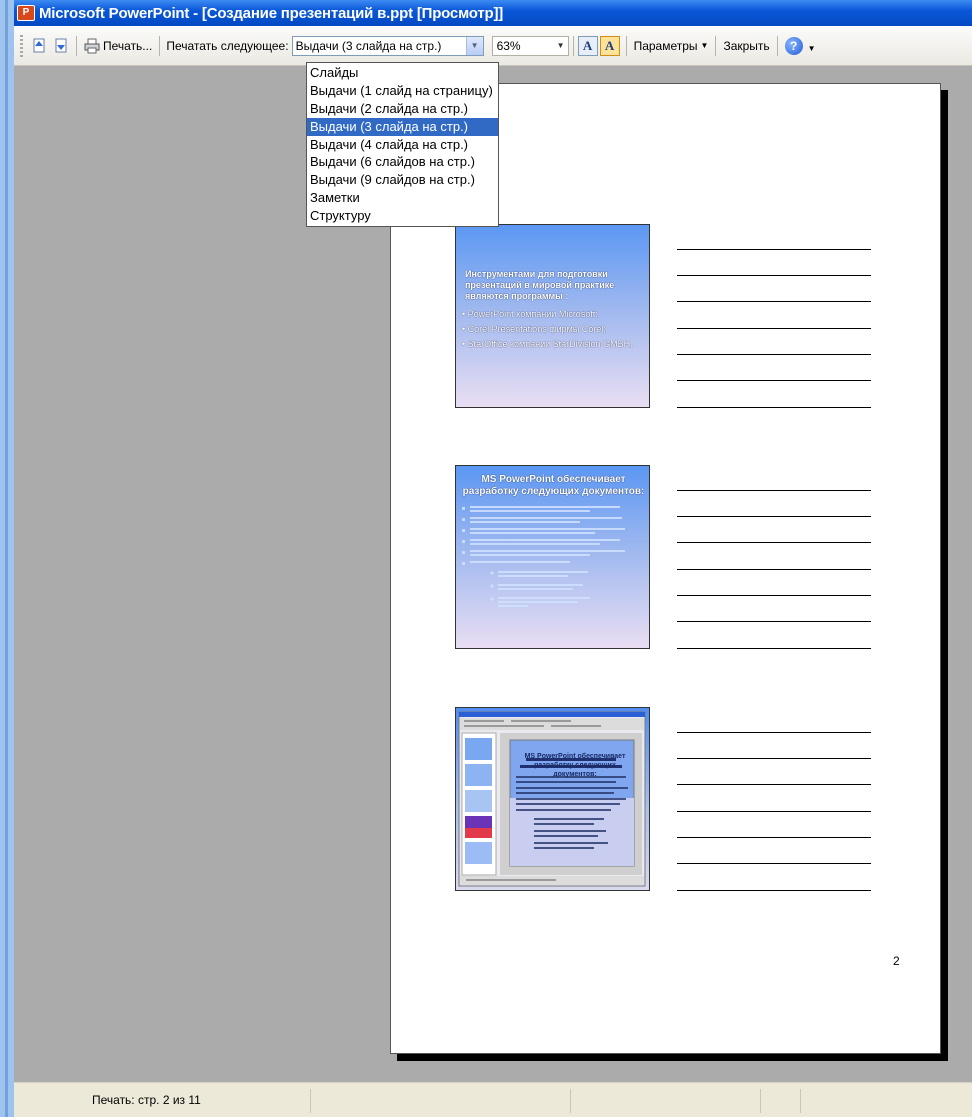  I want to click on print-what-select: Выдачи (3 слайда на стр.) ▼, so click(387, 45).